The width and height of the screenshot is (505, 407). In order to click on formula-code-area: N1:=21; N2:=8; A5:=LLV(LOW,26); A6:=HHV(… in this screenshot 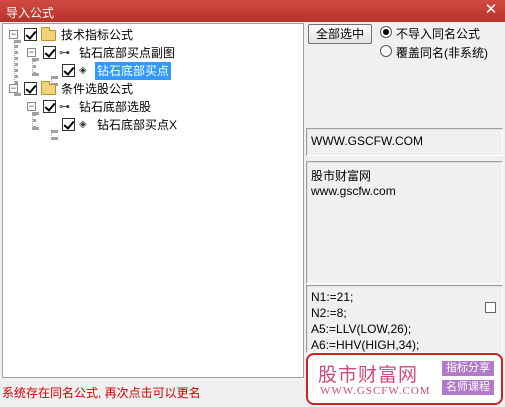, I will do `click(404, 319)`.